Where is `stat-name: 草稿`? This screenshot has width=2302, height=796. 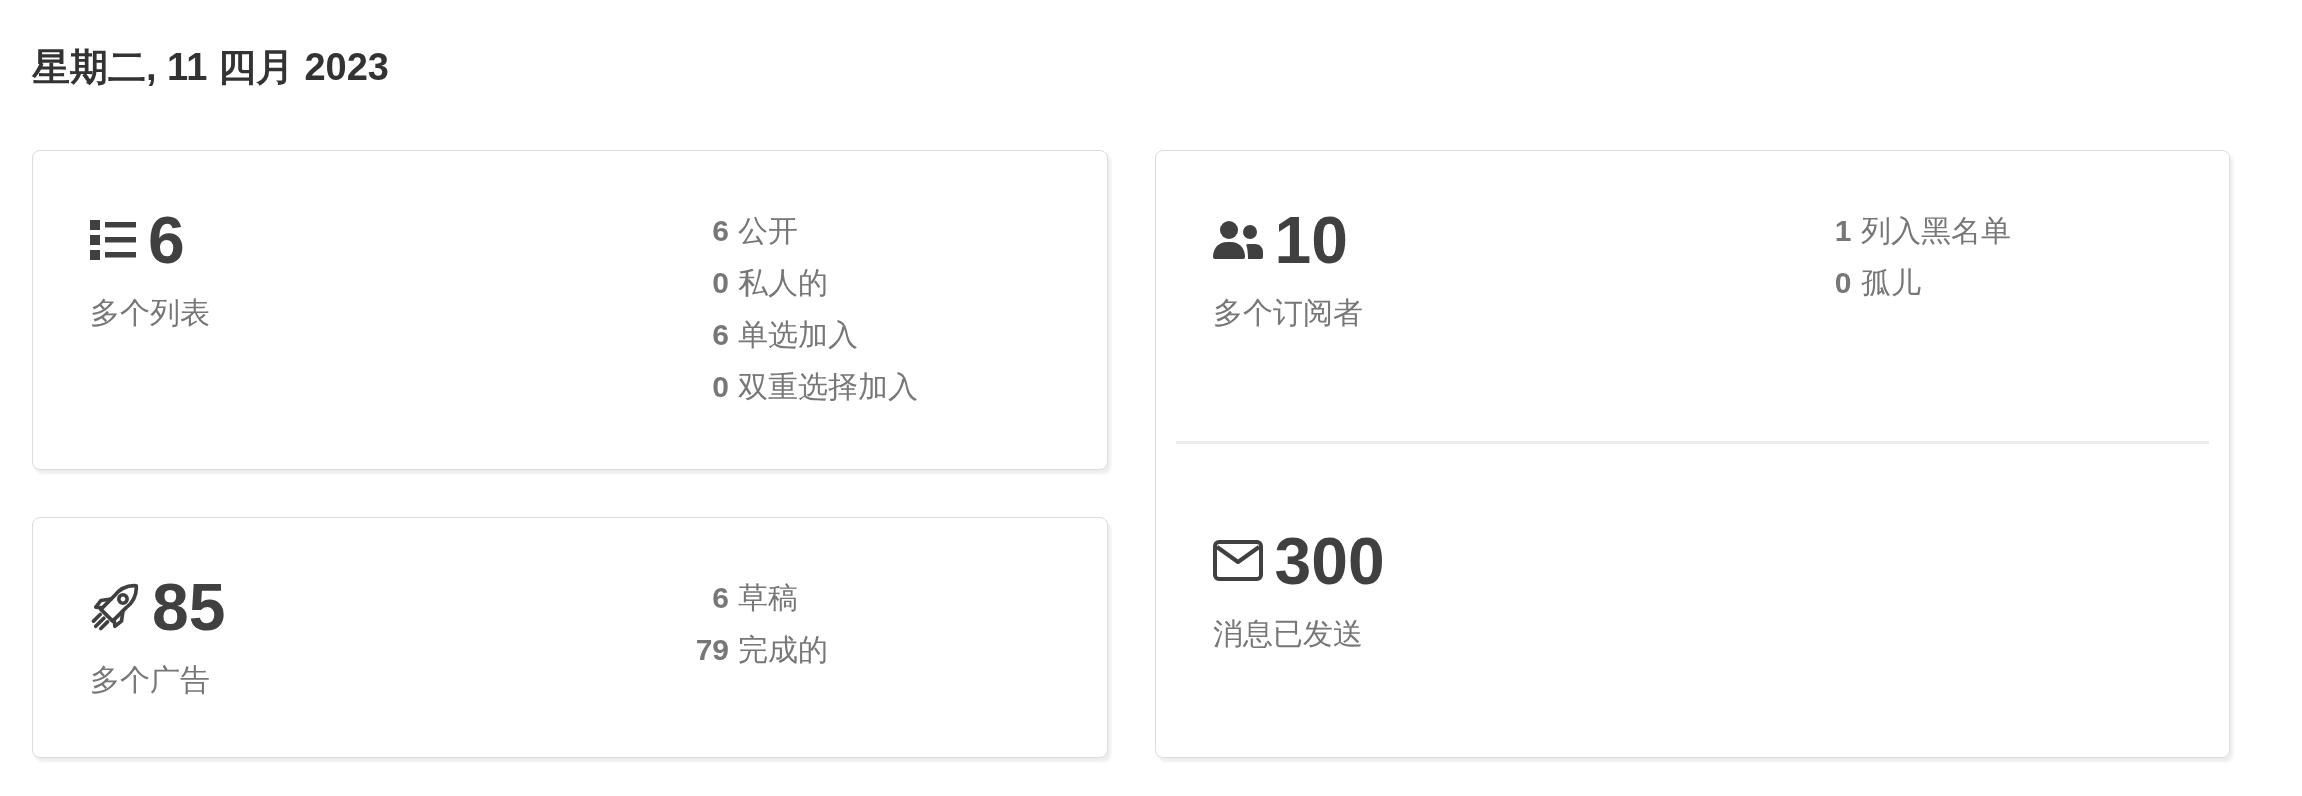 stat-name: 草稿 is located at coordinates (768, 597).